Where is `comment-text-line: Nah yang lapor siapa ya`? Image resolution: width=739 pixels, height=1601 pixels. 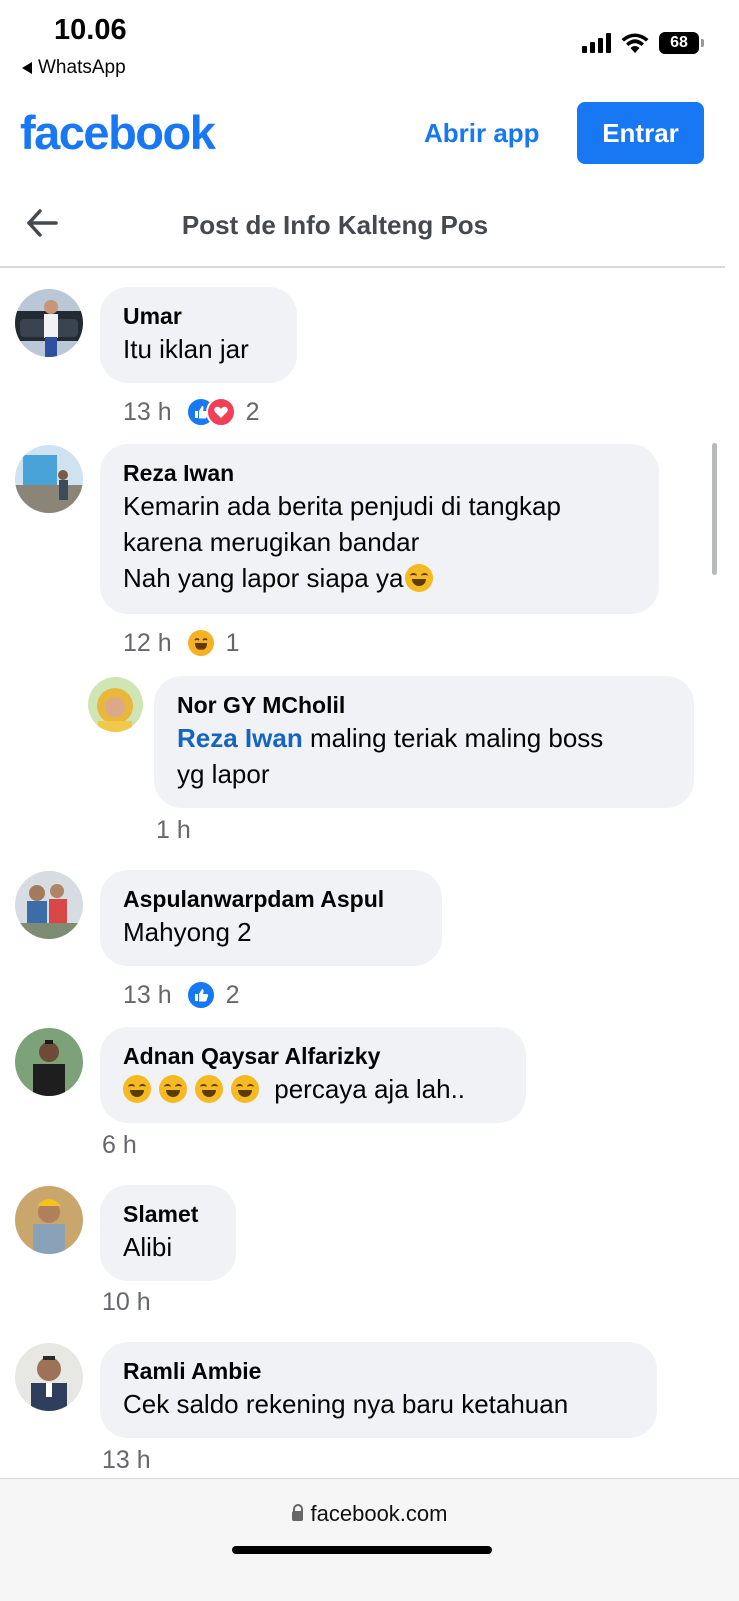 comment-text-line: Nah yang lapor siapa ya is located at coordinates (263, 578).